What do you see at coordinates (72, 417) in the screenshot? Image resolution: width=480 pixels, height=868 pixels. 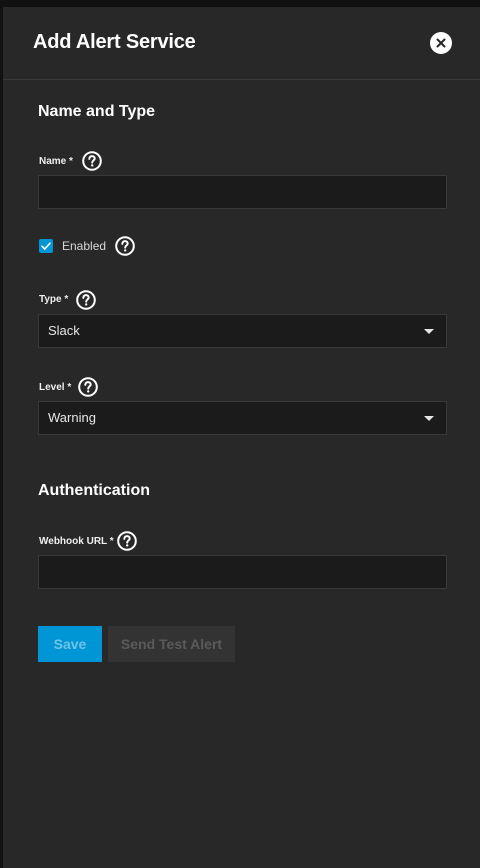 I see `level-select-value: Warning` at bounding box center [72, 417].